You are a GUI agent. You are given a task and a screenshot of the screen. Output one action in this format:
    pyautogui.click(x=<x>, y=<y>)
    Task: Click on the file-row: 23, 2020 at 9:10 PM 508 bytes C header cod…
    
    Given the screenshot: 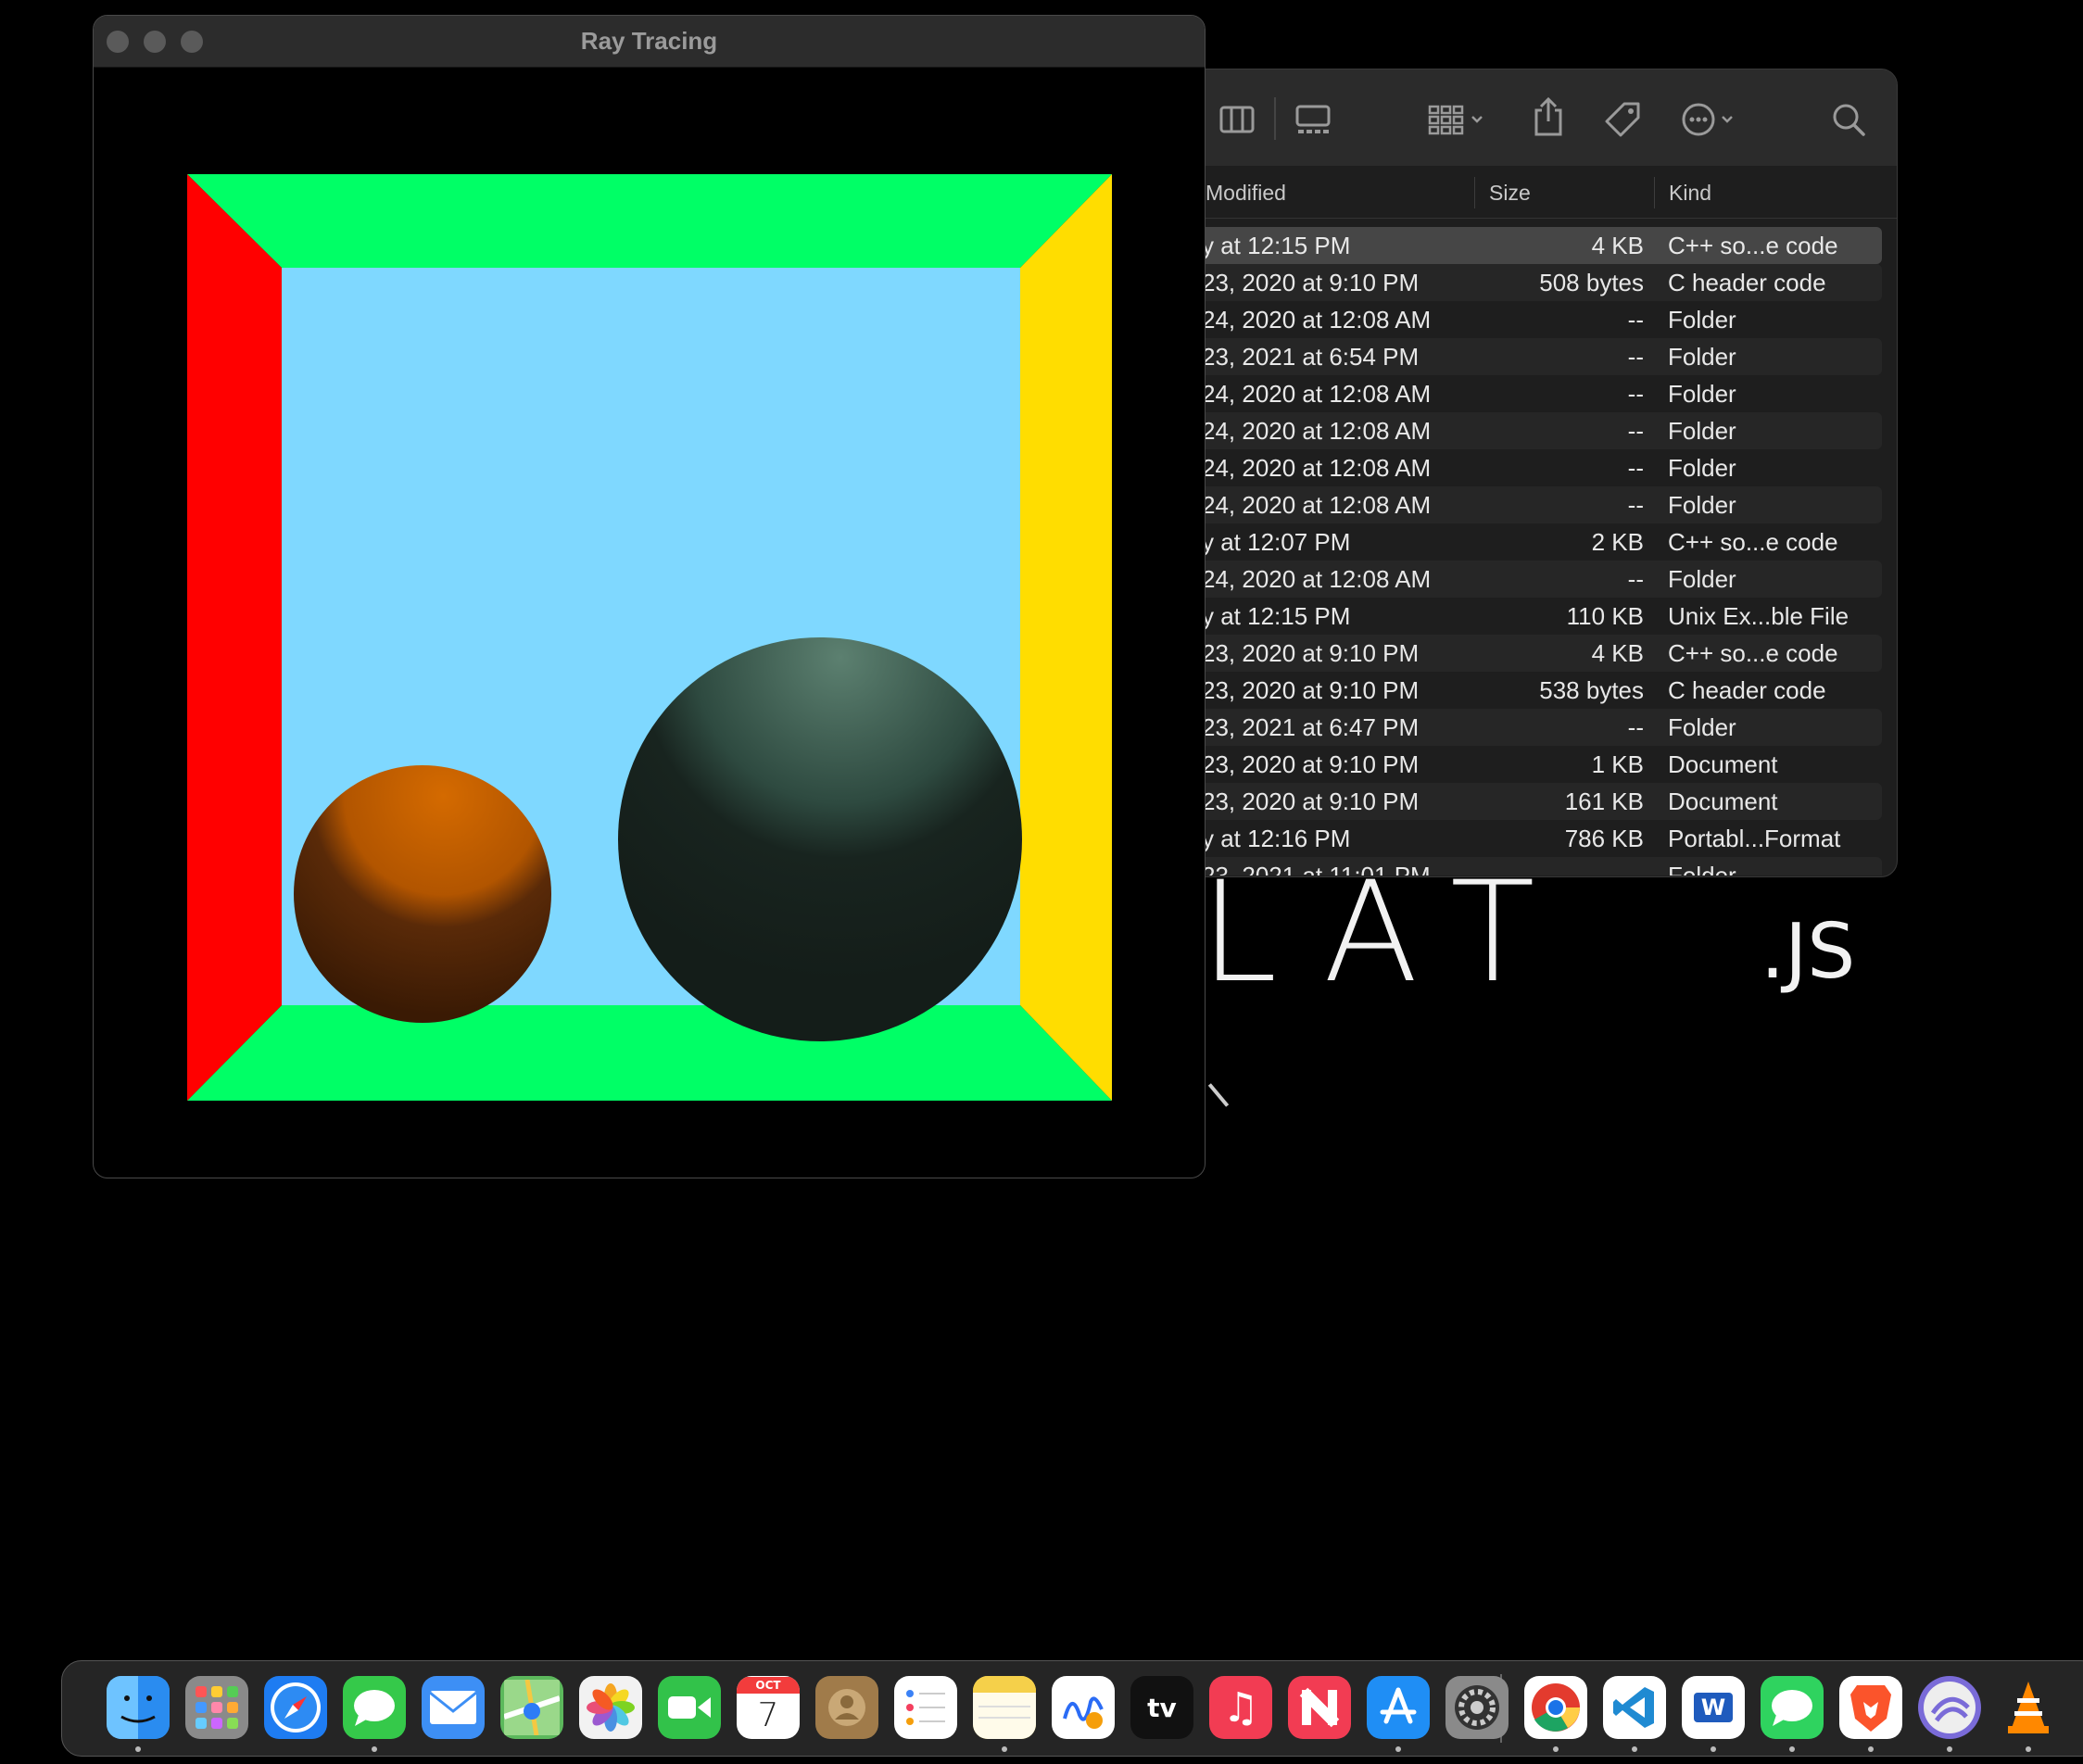 What is the action you would take?
    pyautogui.click(x=1516, y=282)
    